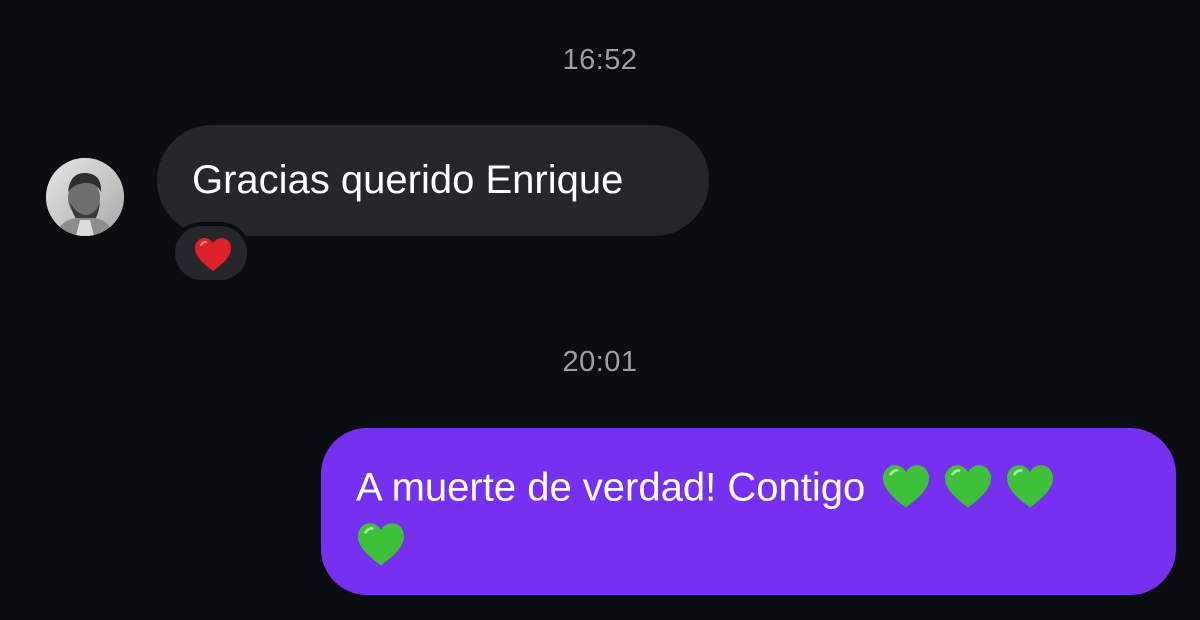 The height and width of the screenshot is (620, 1200). I want to click on red-heart-icon, so click(213, 254).